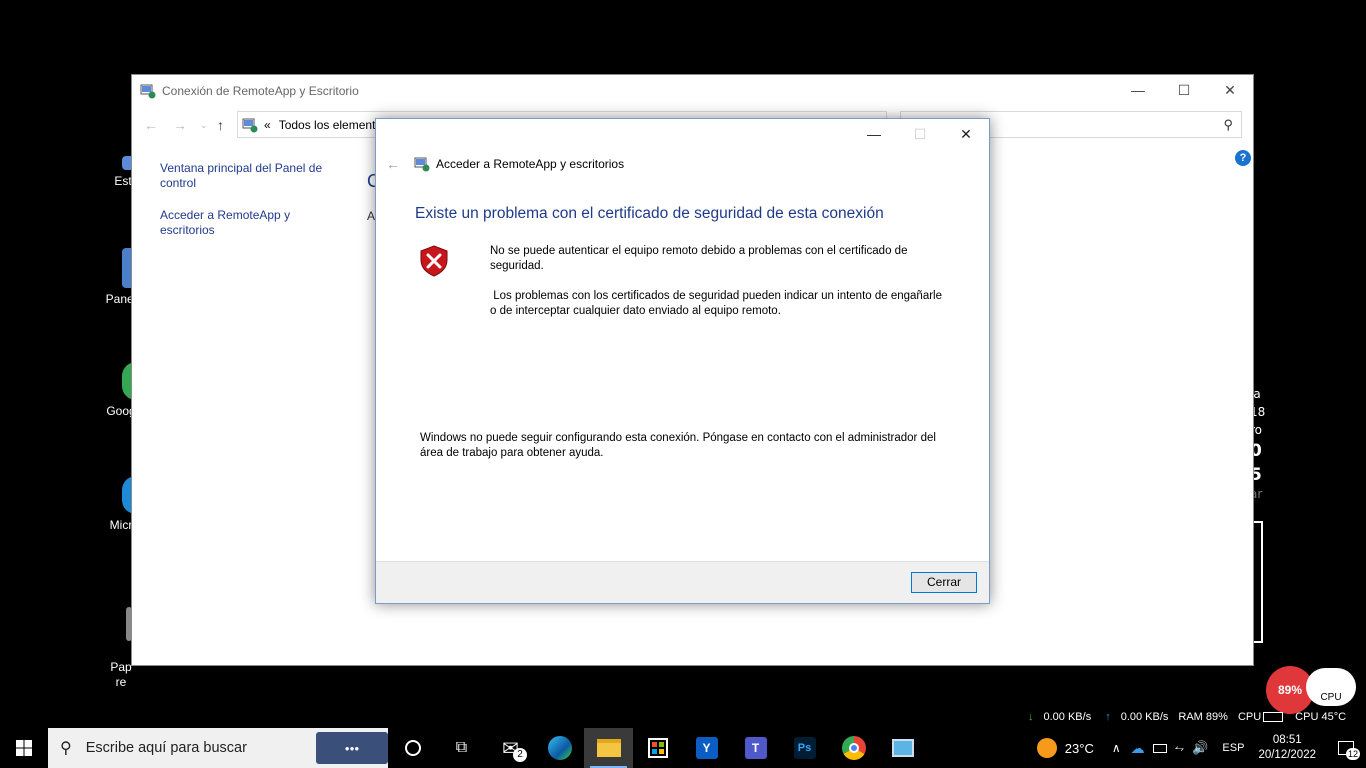 The width and height of the screenshot is (1366, 768). I want to click on weather-temperature: 23°C, so click(1079, 748).